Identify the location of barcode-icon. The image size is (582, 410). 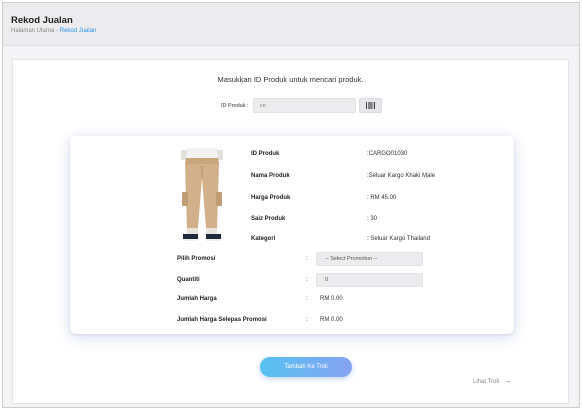
(370, 105).